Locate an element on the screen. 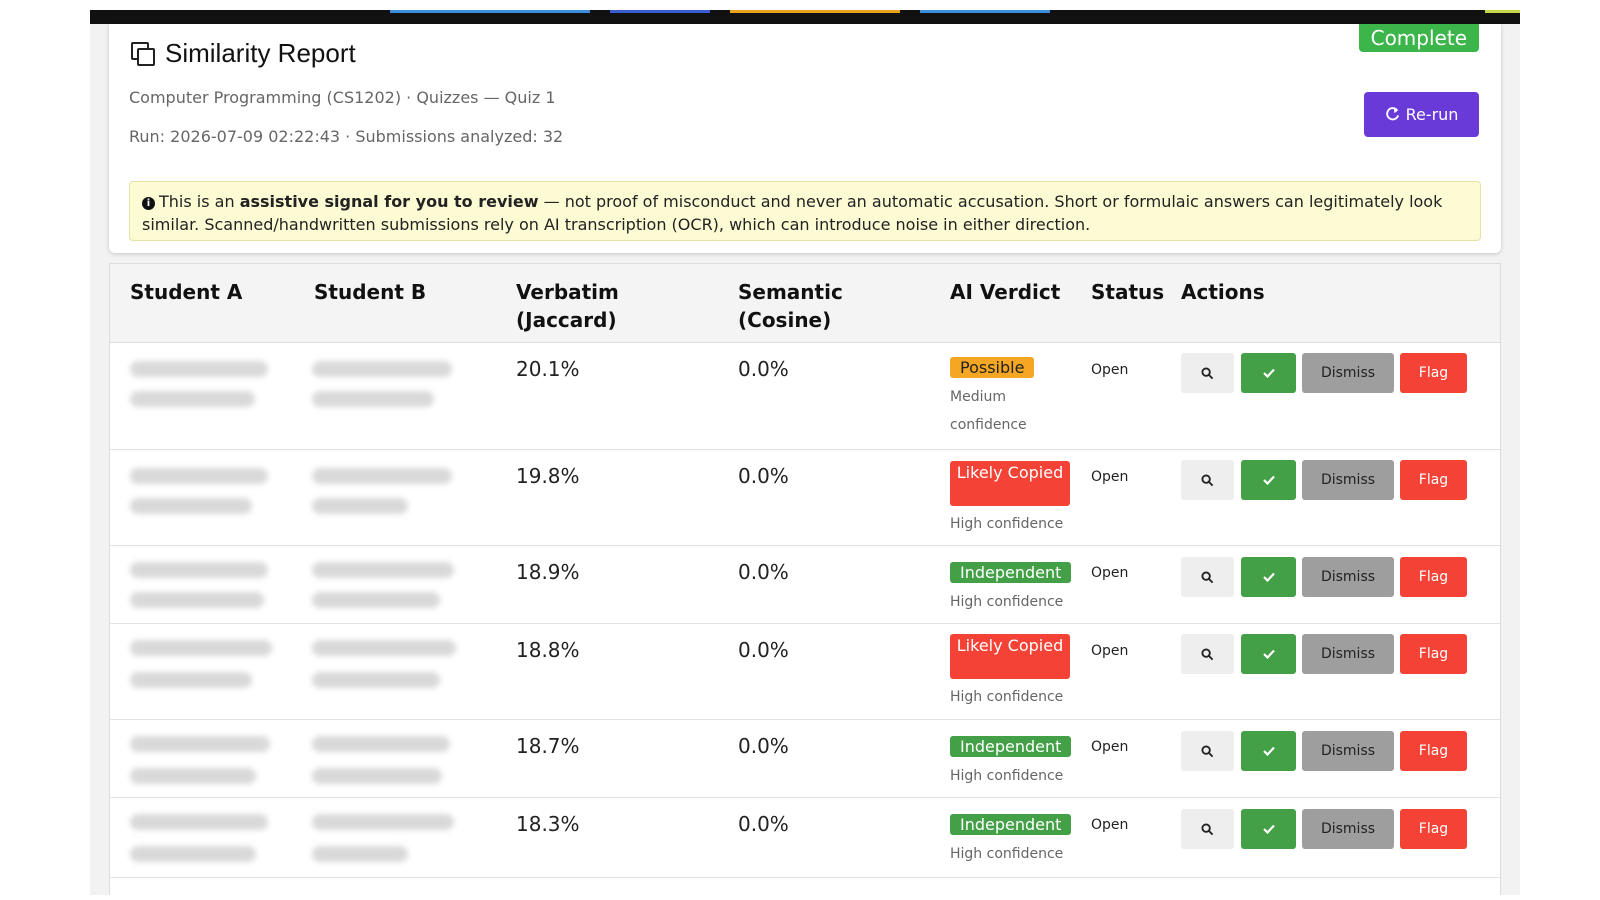 The height and width of the screenshot is (900, 1600). refresh-icon is located at coordinates (1392, 114).